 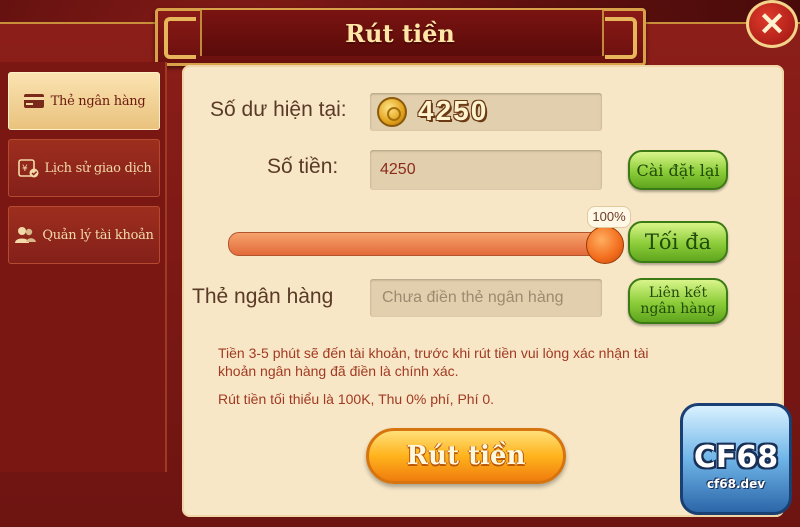 What do you see at coordinates (419, 244) in the screenshot?
I see `amount-slider-track` at bounding box center [419, 244].